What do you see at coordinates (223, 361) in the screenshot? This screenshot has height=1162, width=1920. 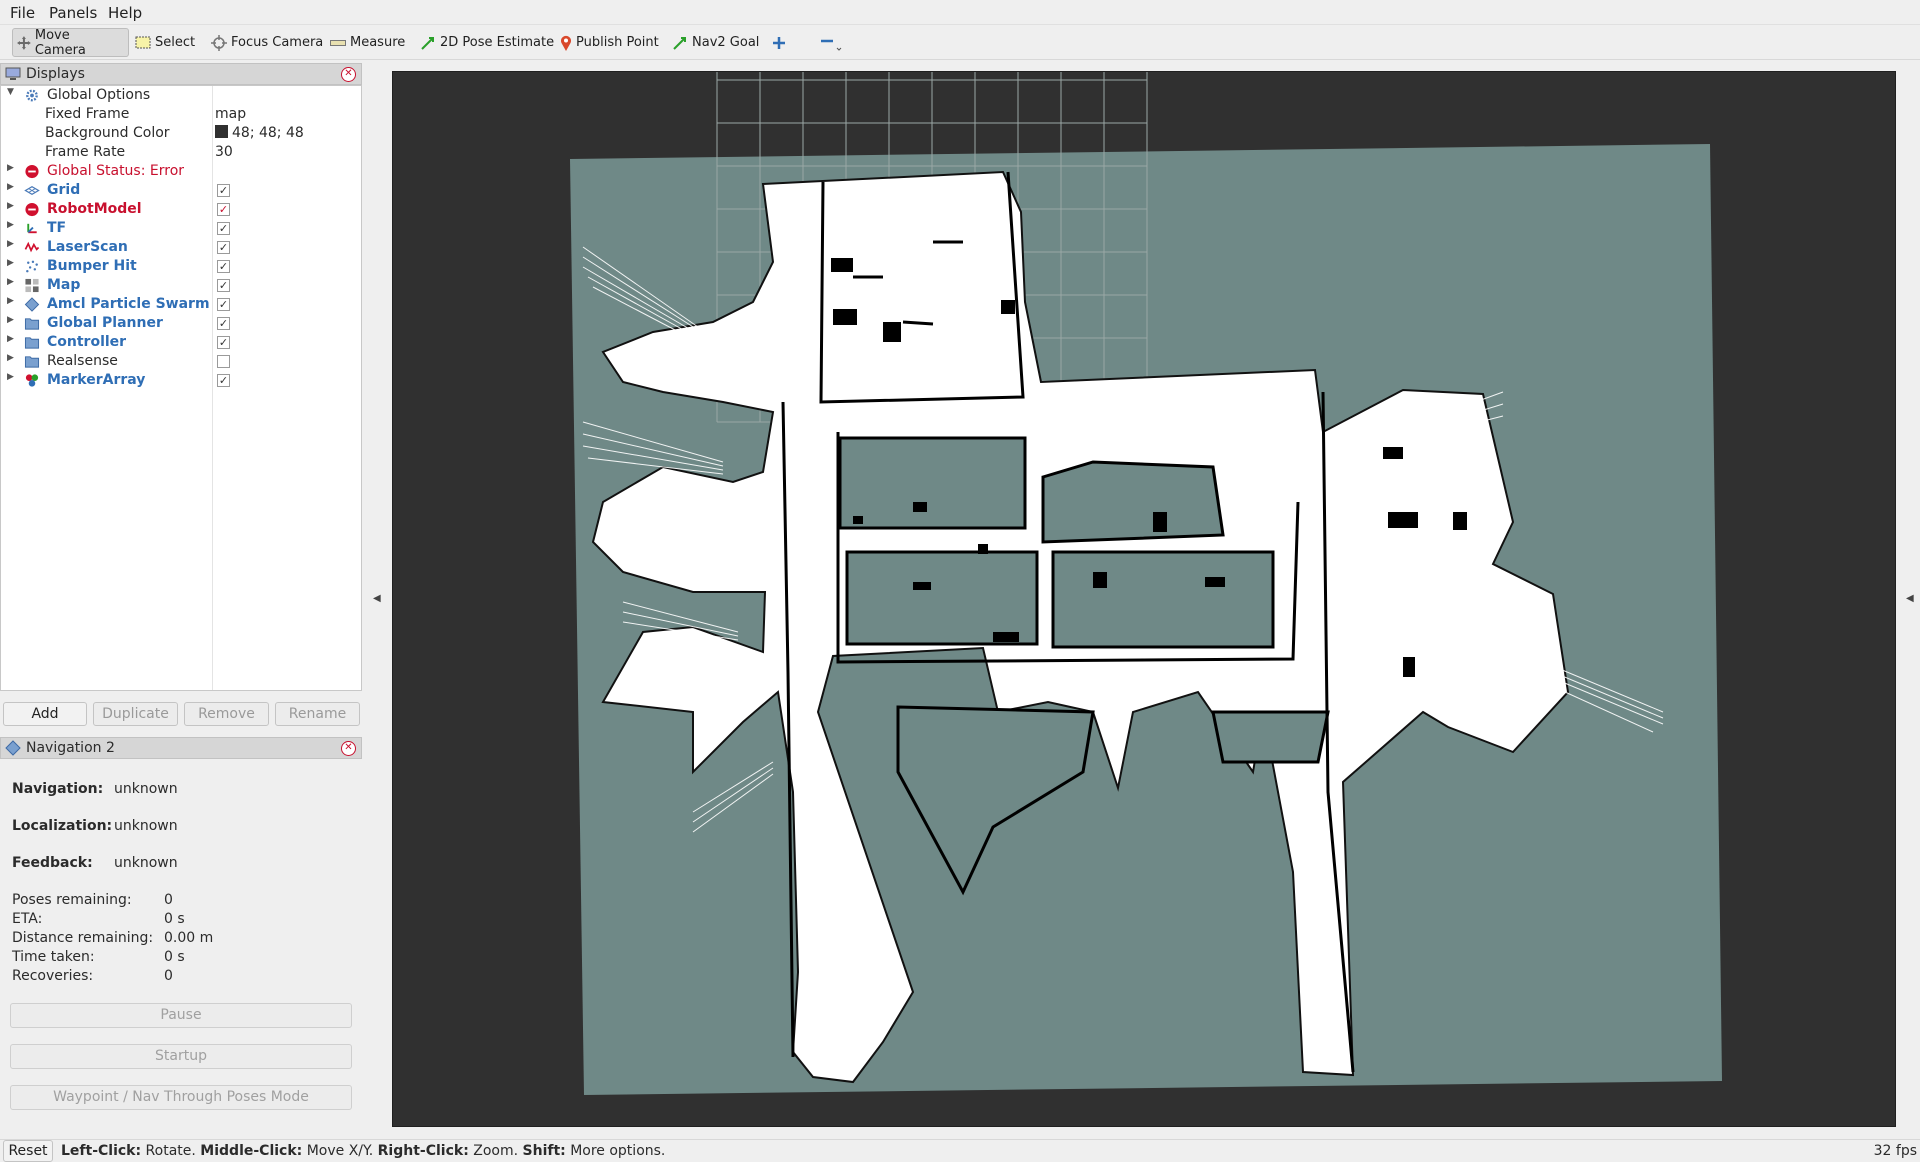 I see `realsense-checkbox` at bounding box center [223, 361].